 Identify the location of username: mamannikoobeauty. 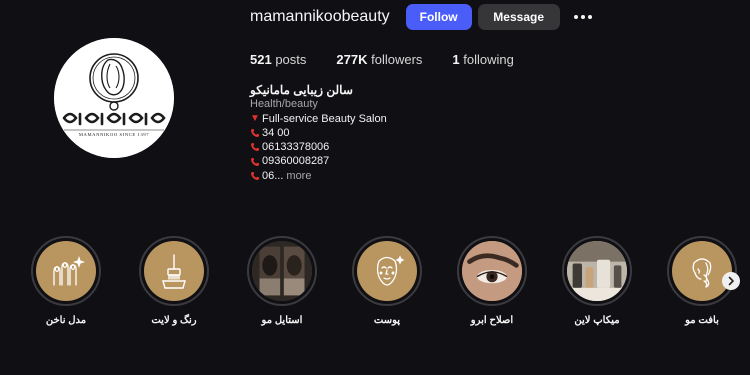
(320, 16).